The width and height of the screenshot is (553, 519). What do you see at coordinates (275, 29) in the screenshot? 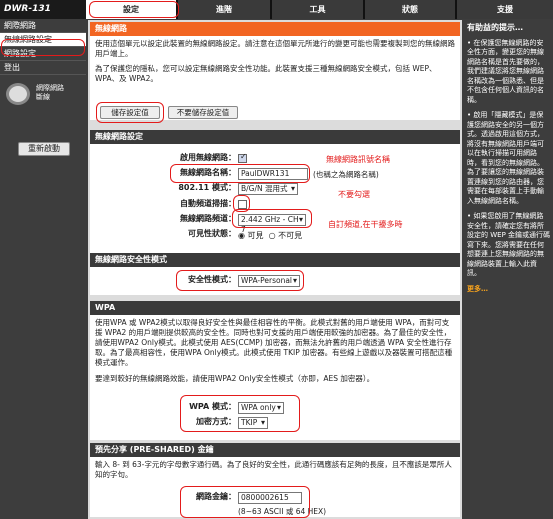
I see `wireless-title: 無線網路` at bounding box center [275, 29].